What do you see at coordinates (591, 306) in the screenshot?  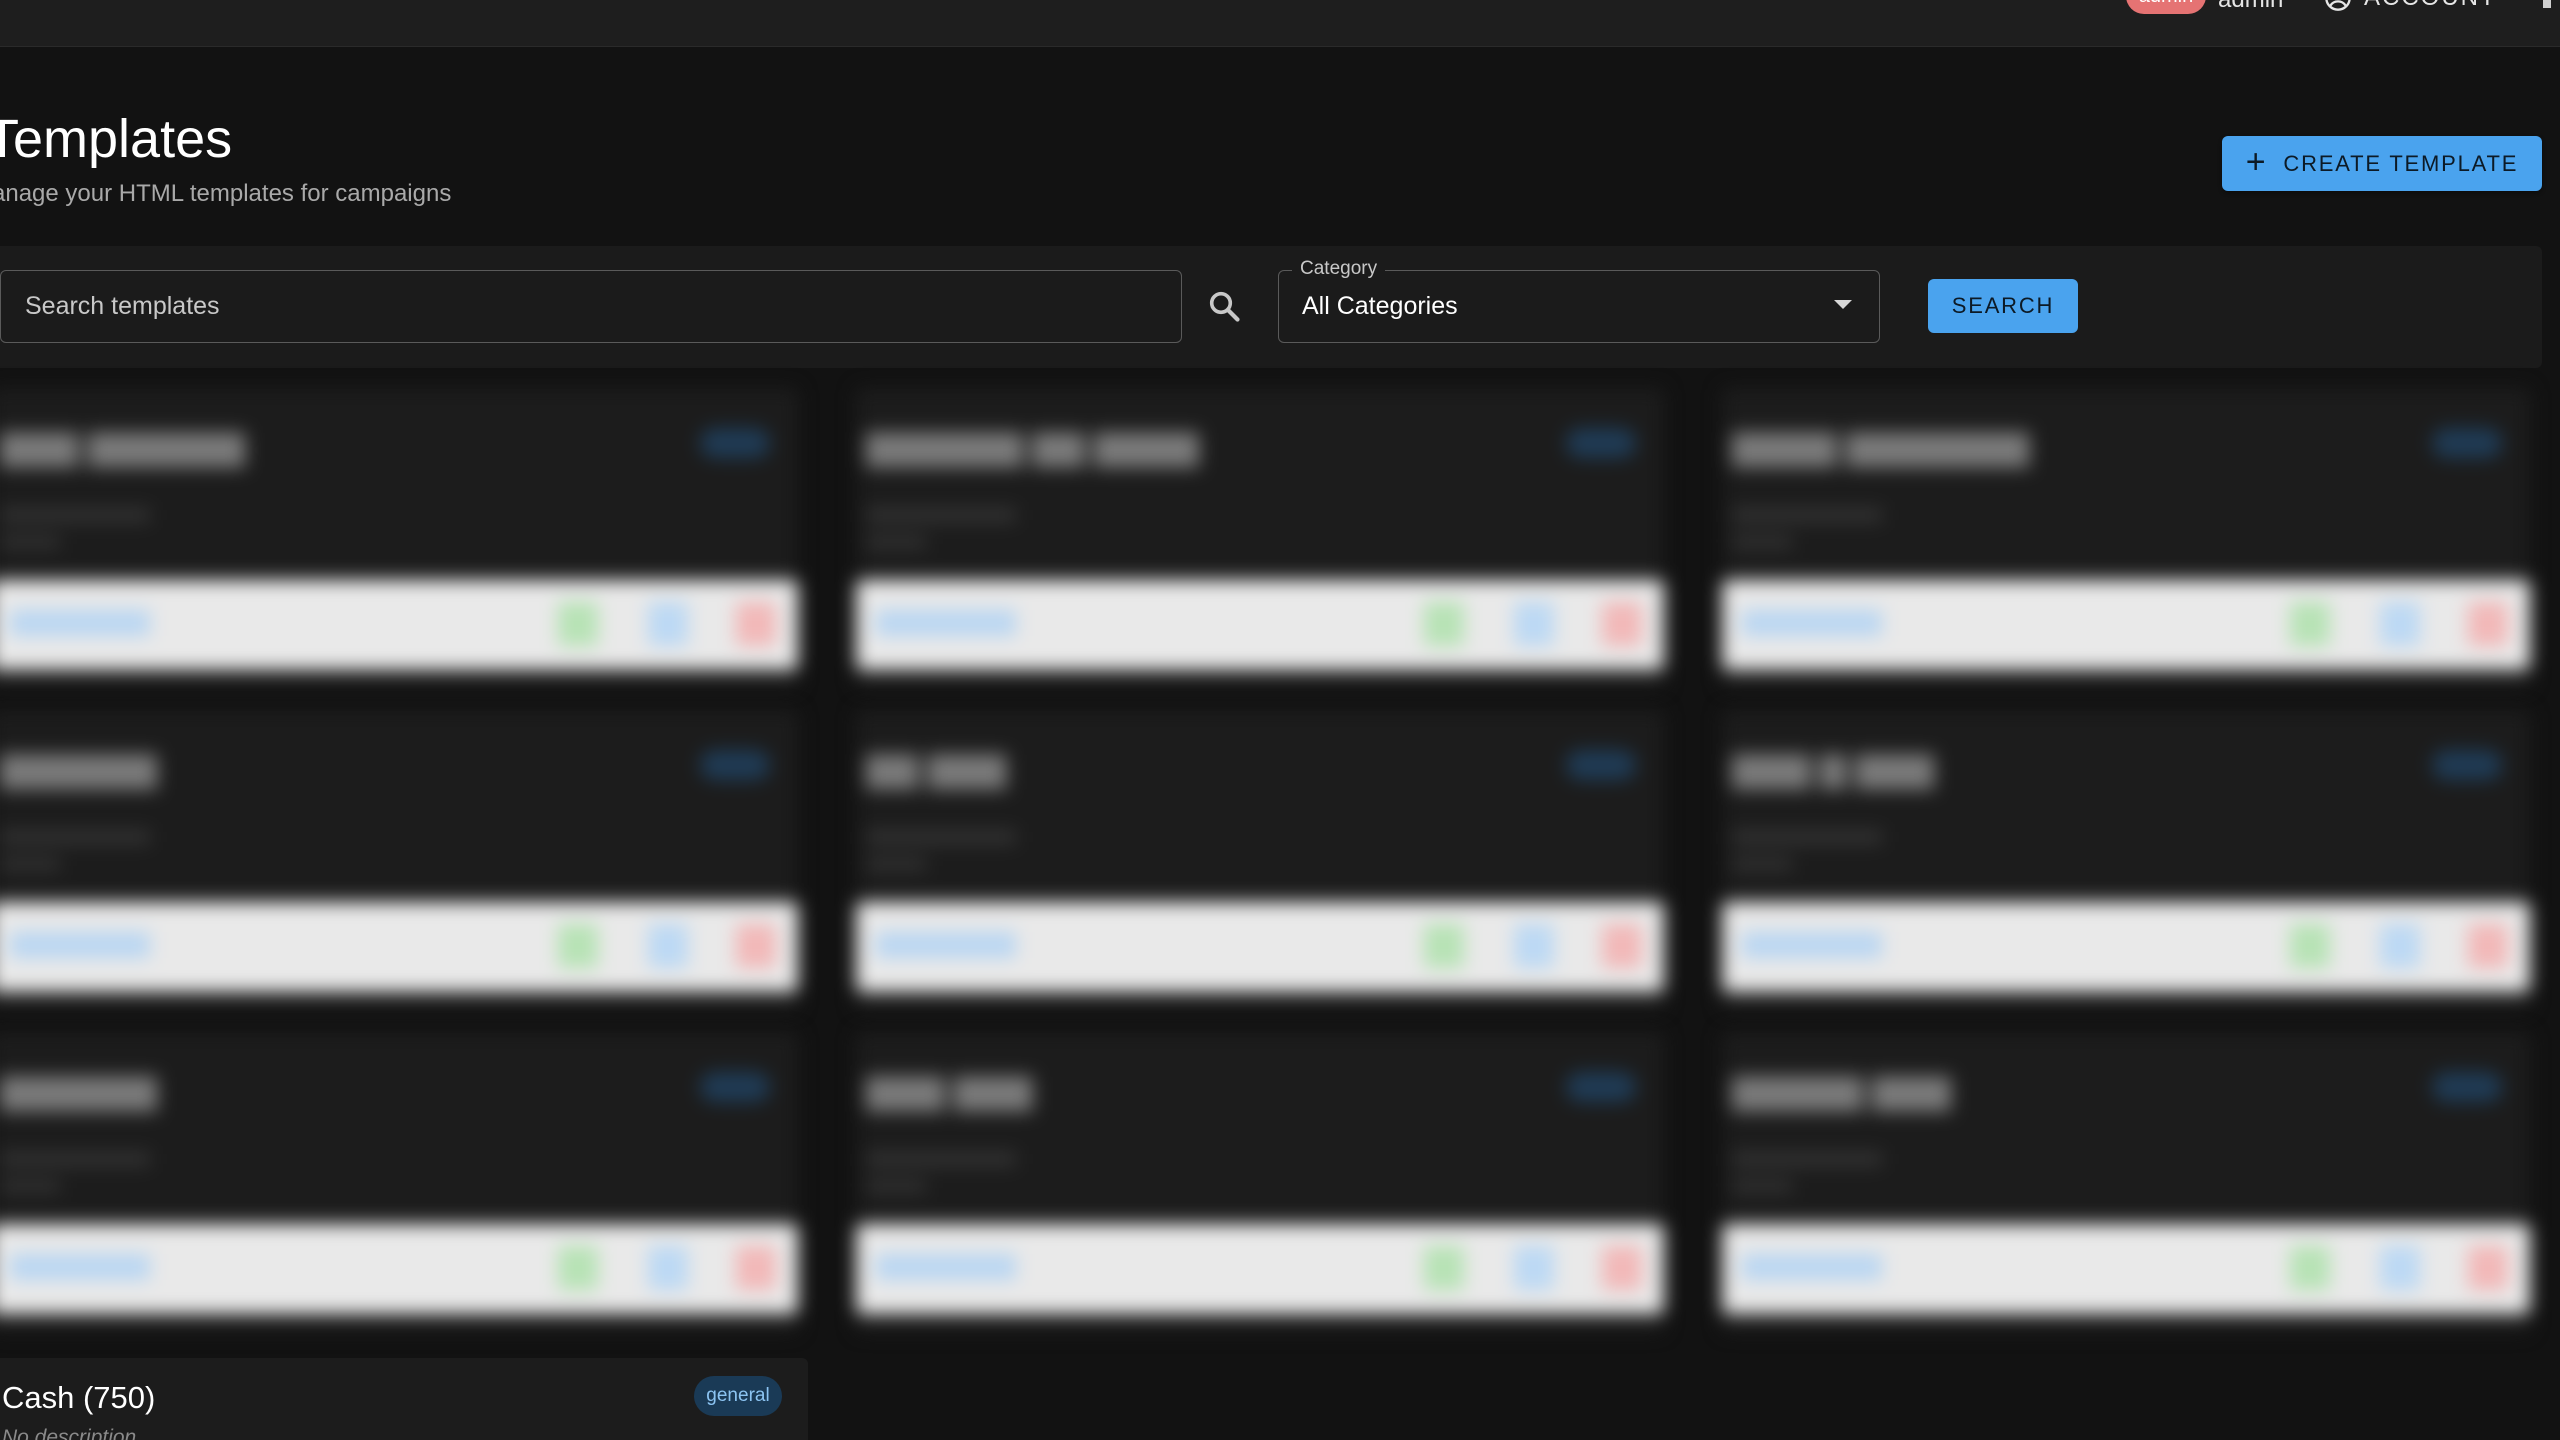 I see `search-input` at bounding box center [591, 306].